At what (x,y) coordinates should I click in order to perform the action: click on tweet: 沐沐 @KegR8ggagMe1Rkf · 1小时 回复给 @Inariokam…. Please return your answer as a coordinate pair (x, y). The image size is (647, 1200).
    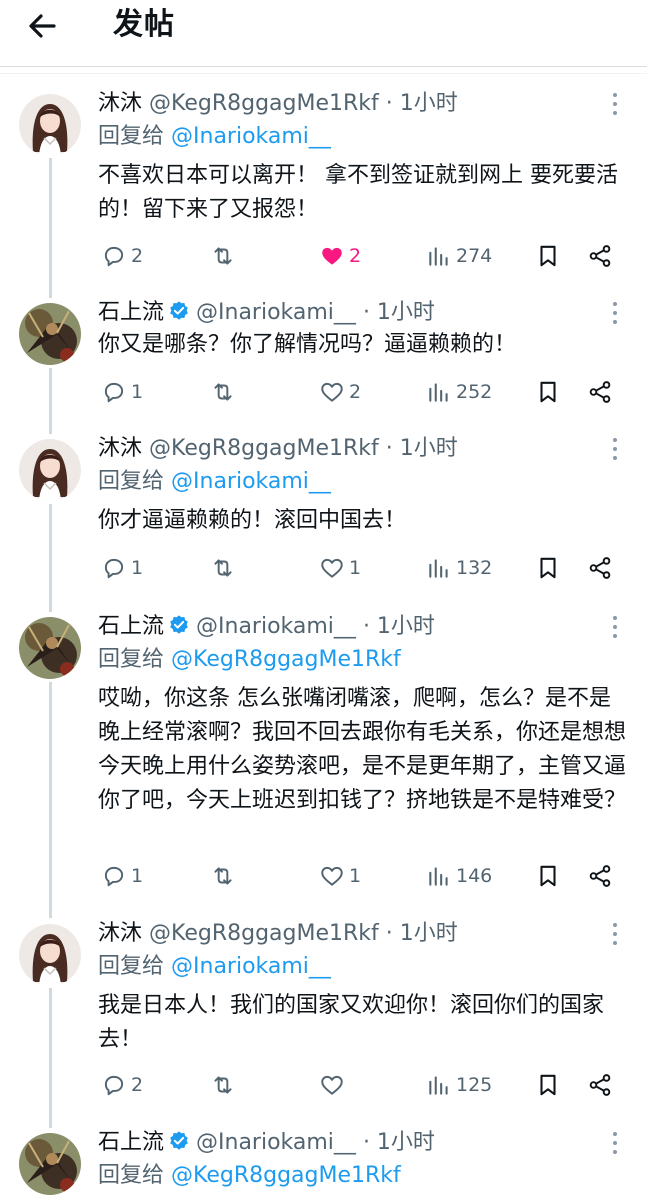
    Looking at the image, I should click on (323, 518).